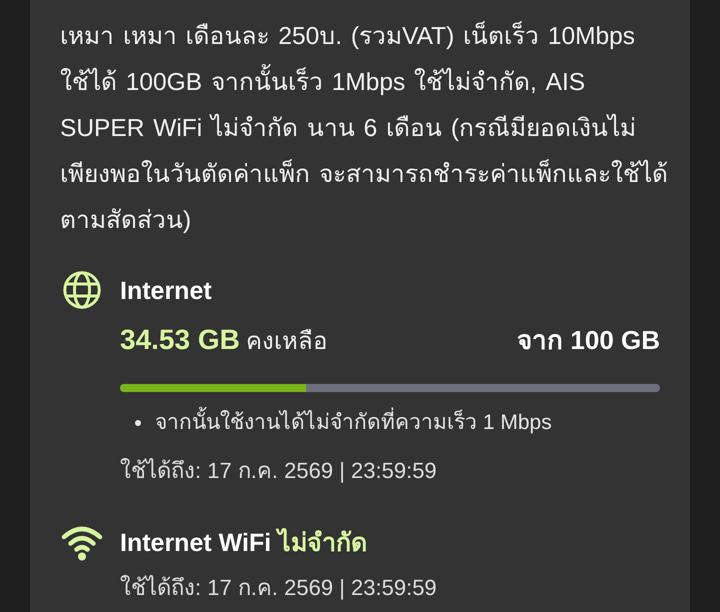 The height and width of the screenshot is (612, 720). What do you see at coordinates (286, 341) in the screenshot?
I see `remaining-label: คงเหลือ` at bounding box center [286, 341].